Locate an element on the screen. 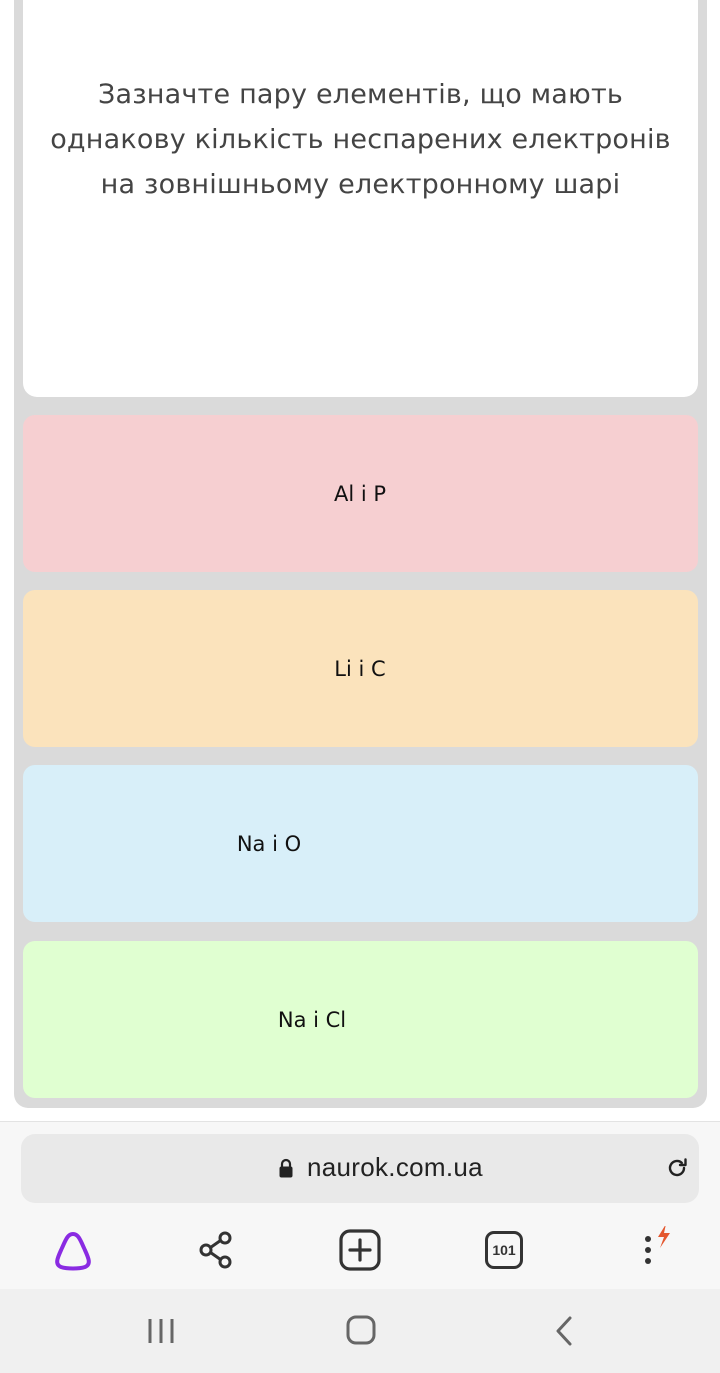 This screenshot has height=1373, width=720. answer-option-3: Na і O is located at coordinates (360, 843).